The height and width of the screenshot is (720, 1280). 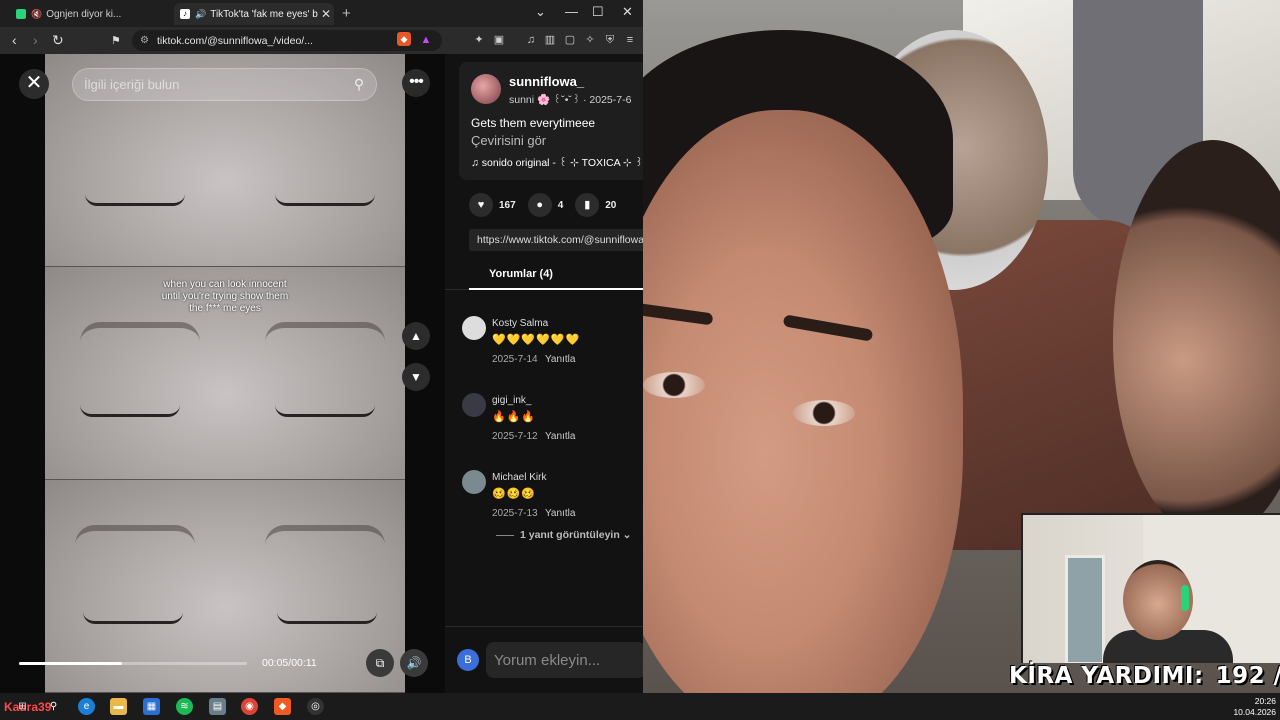 What do you see at coordinates (590, 40) in the screenshot?
I see `leo-icon: ✧` at bounding box center [590, 40].